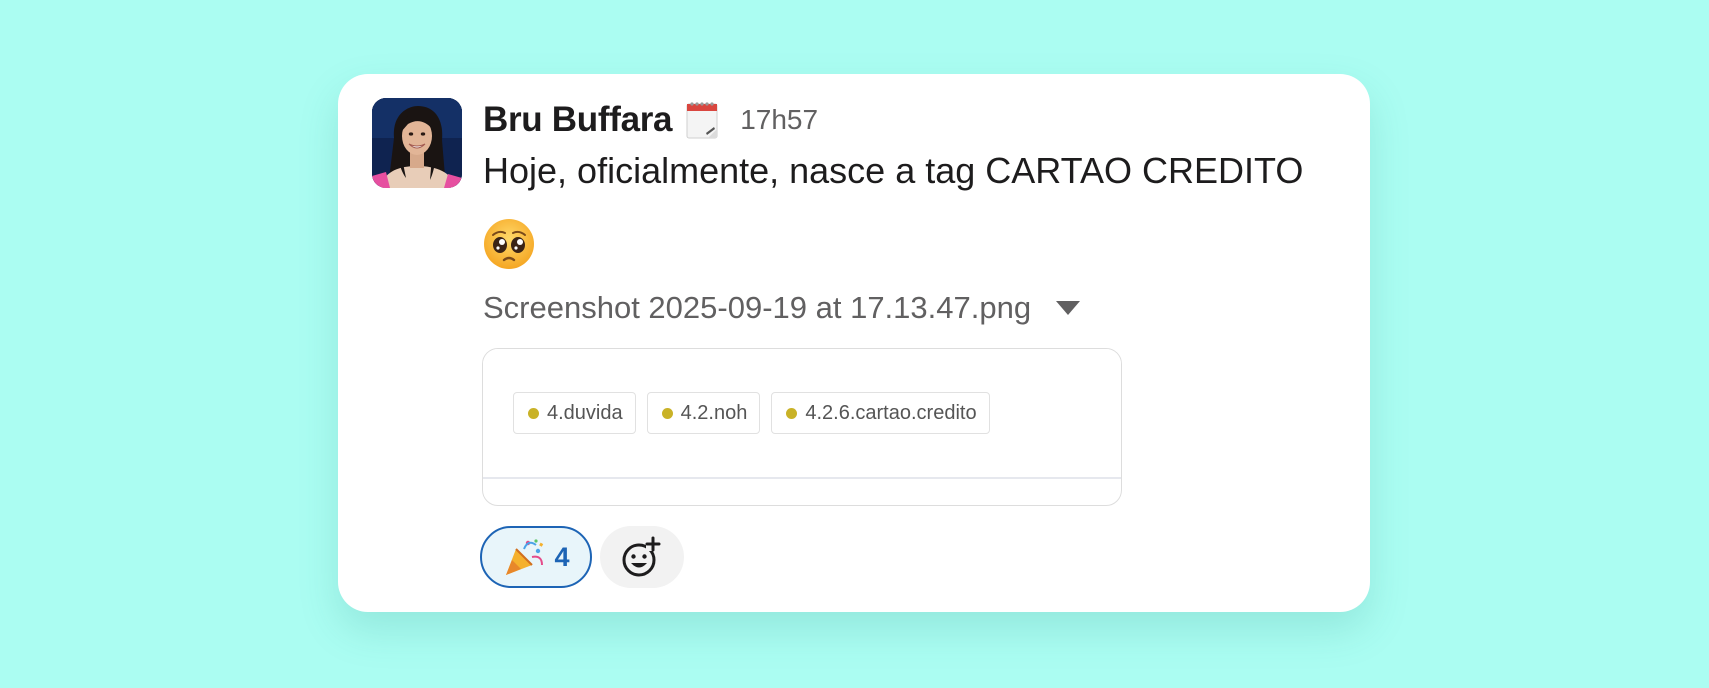 Image resolution: width=1709 pixels, height=688 pixels. What do you see at coordinates (562, 556) in the screenshot?
I see `reaction-count: 4` at bounding box center [562, 556].